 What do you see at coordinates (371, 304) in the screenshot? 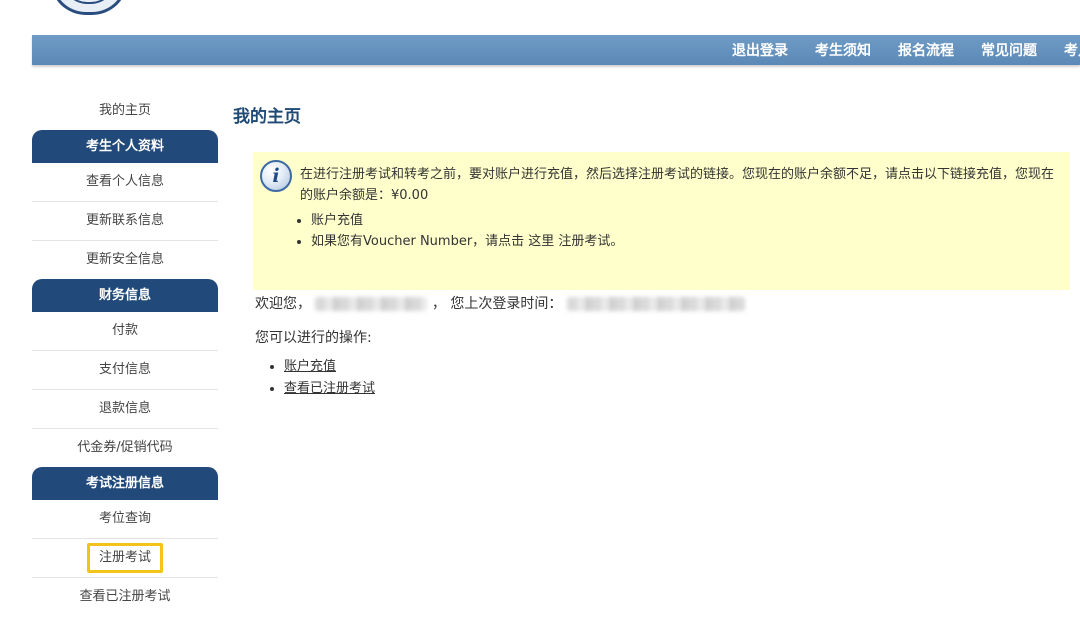
I see `redacted-username` at bounding box center [371, 304].